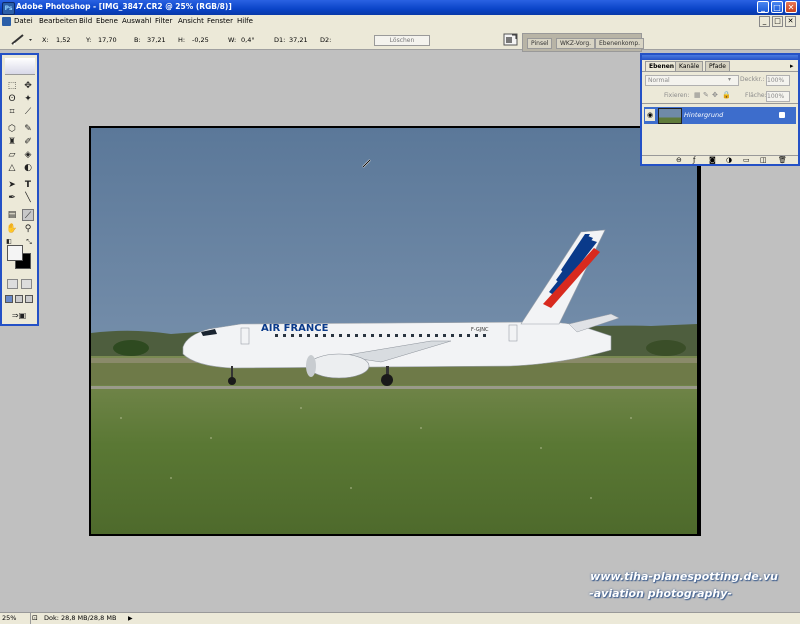 The height and width of the screenshot is (624, 800). I want to click on zoom-tool-icon: ⚲, so click(28, 229).